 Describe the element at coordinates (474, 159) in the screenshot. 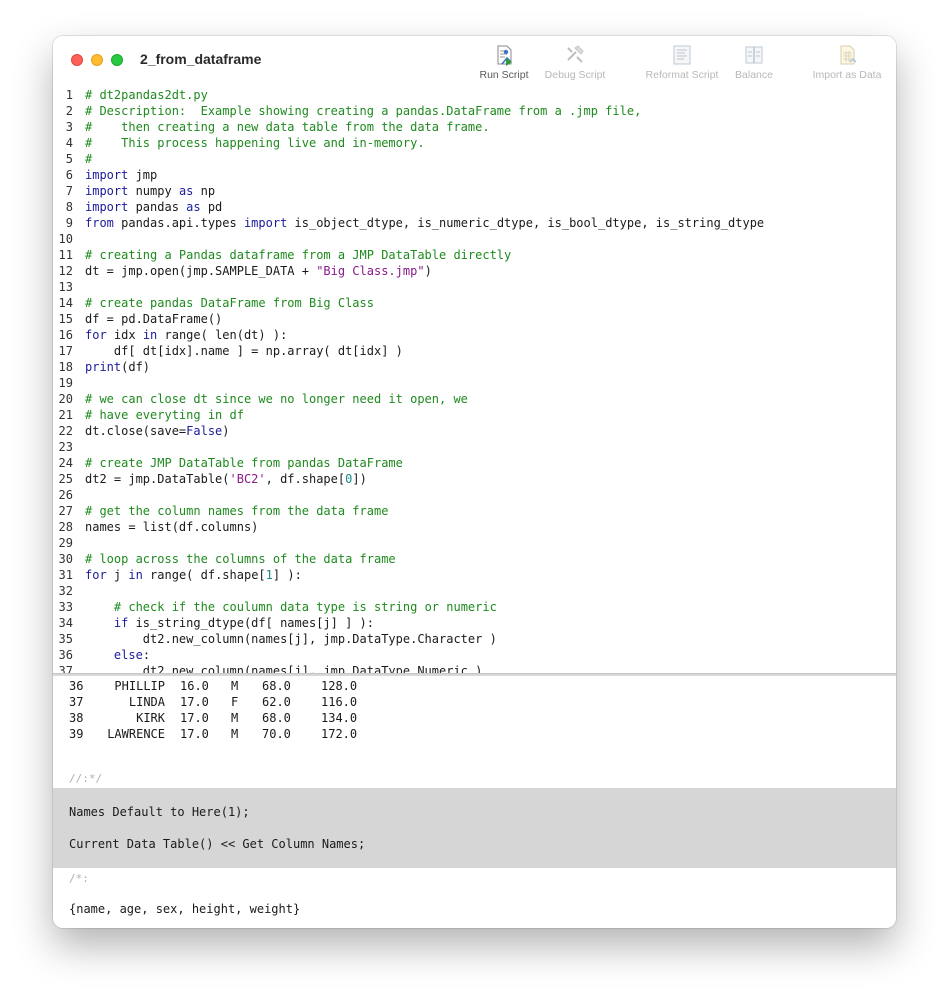

I see `code-line: 5 #` at that location.